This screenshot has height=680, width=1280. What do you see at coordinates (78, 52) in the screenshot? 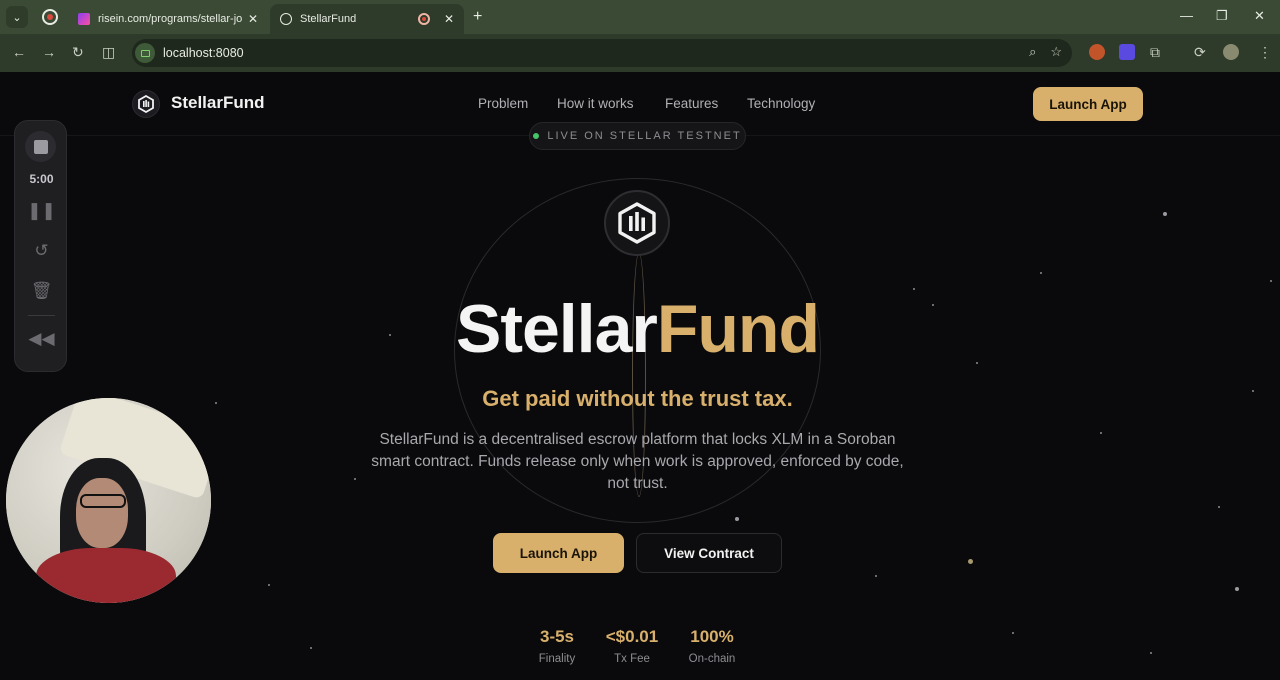
I see `reload-icon: ↻` at bounding box center [78, 52].